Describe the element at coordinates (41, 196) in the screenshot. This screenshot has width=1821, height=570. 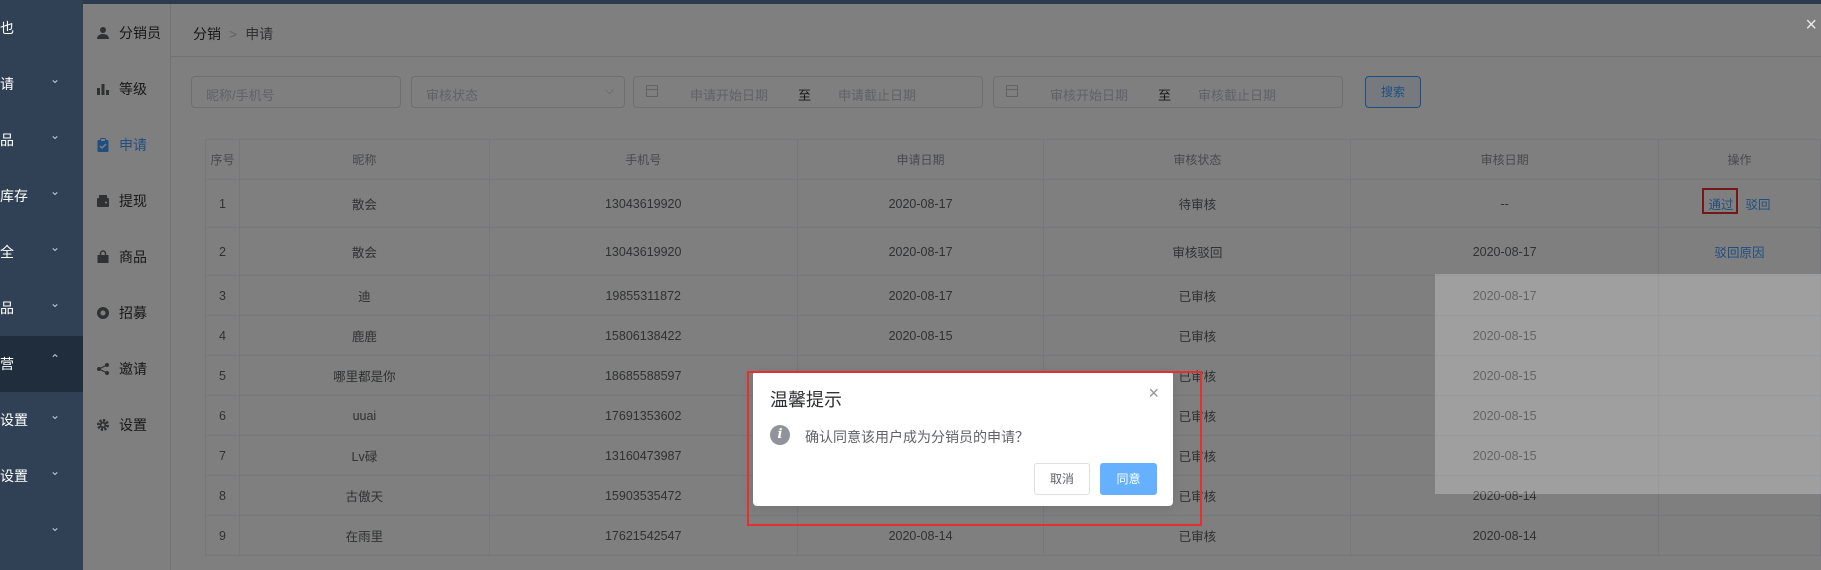
I see `sidebar-item-3: 库存 ⌄` at that location.